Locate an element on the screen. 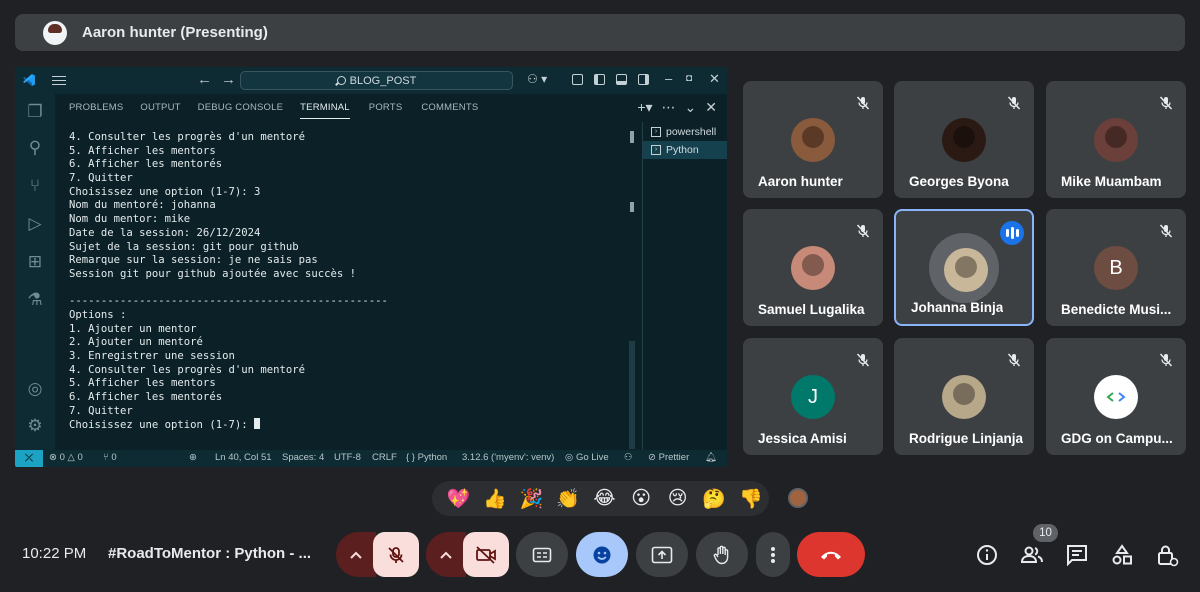  emoji-clapping: 👏 is located at coordinates (568, 499).